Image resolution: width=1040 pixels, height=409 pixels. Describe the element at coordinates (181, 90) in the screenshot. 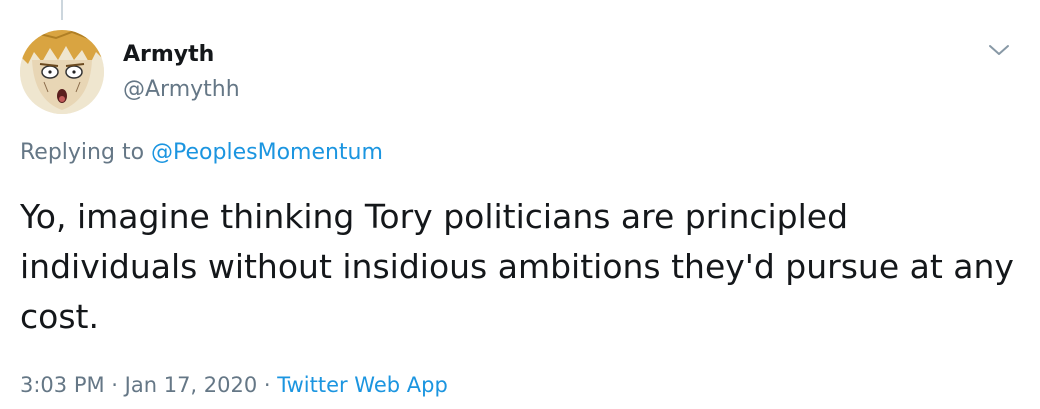

I see `author-handle: @Armythh` at that location.